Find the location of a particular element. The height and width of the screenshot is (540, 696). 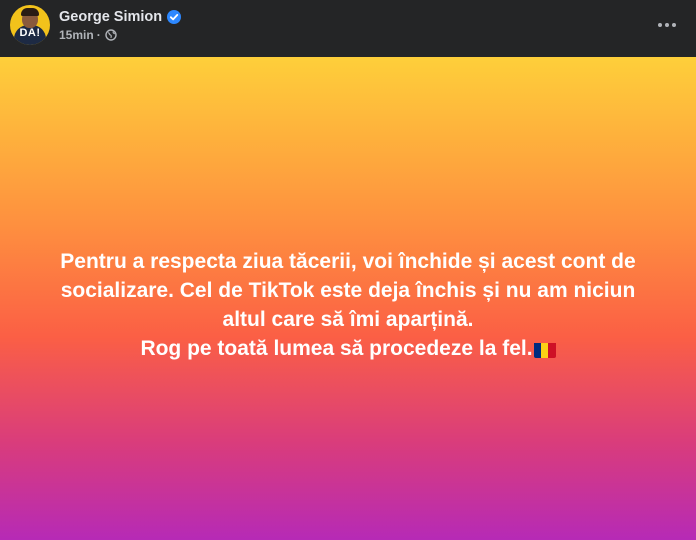

post-text-line: Rog pe toată lumea să procedeze la fel. is located at coordinates (336, 348).